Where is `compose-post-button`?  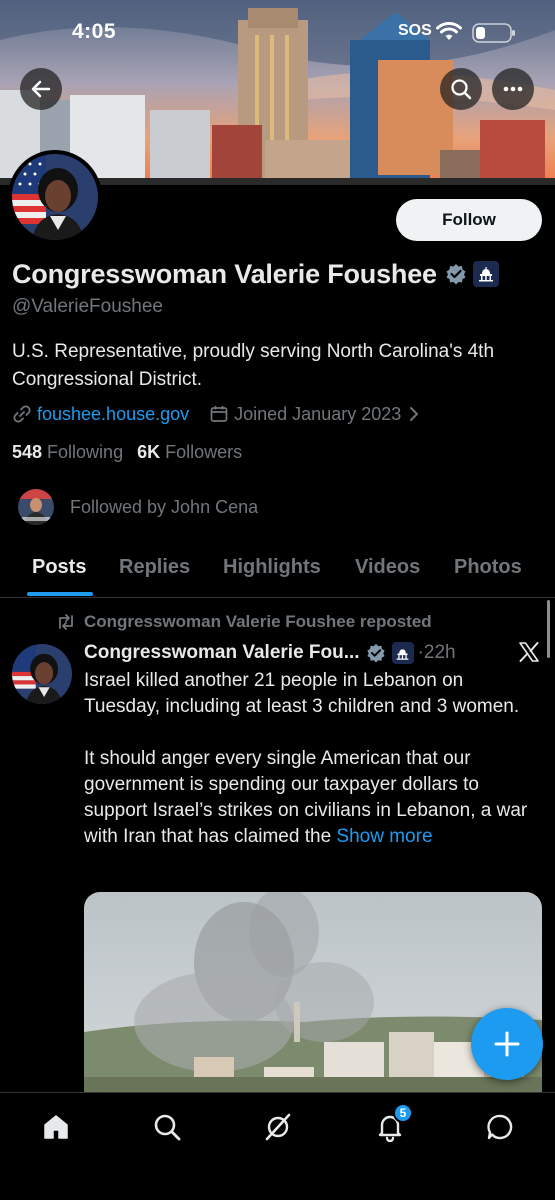 compose-post-button is located at coordinates (507, 1044).